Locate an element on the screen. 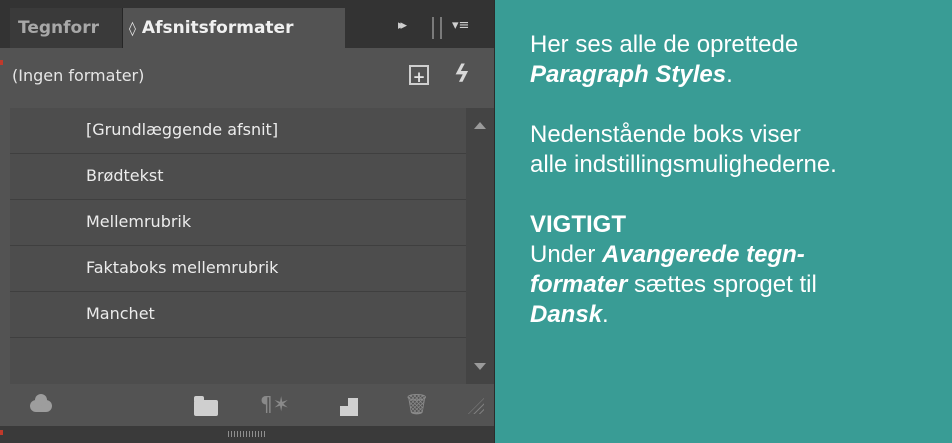 The image size is (952, 443). note-text: Nedenstående boks viser is located at coordinates (665, 134).